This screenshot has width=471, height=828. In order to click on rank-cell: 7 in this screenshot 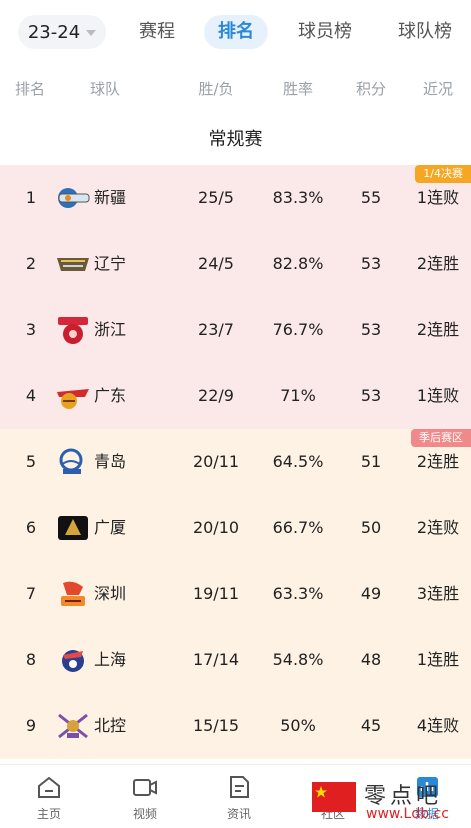, I will do `click(31, 593)`.